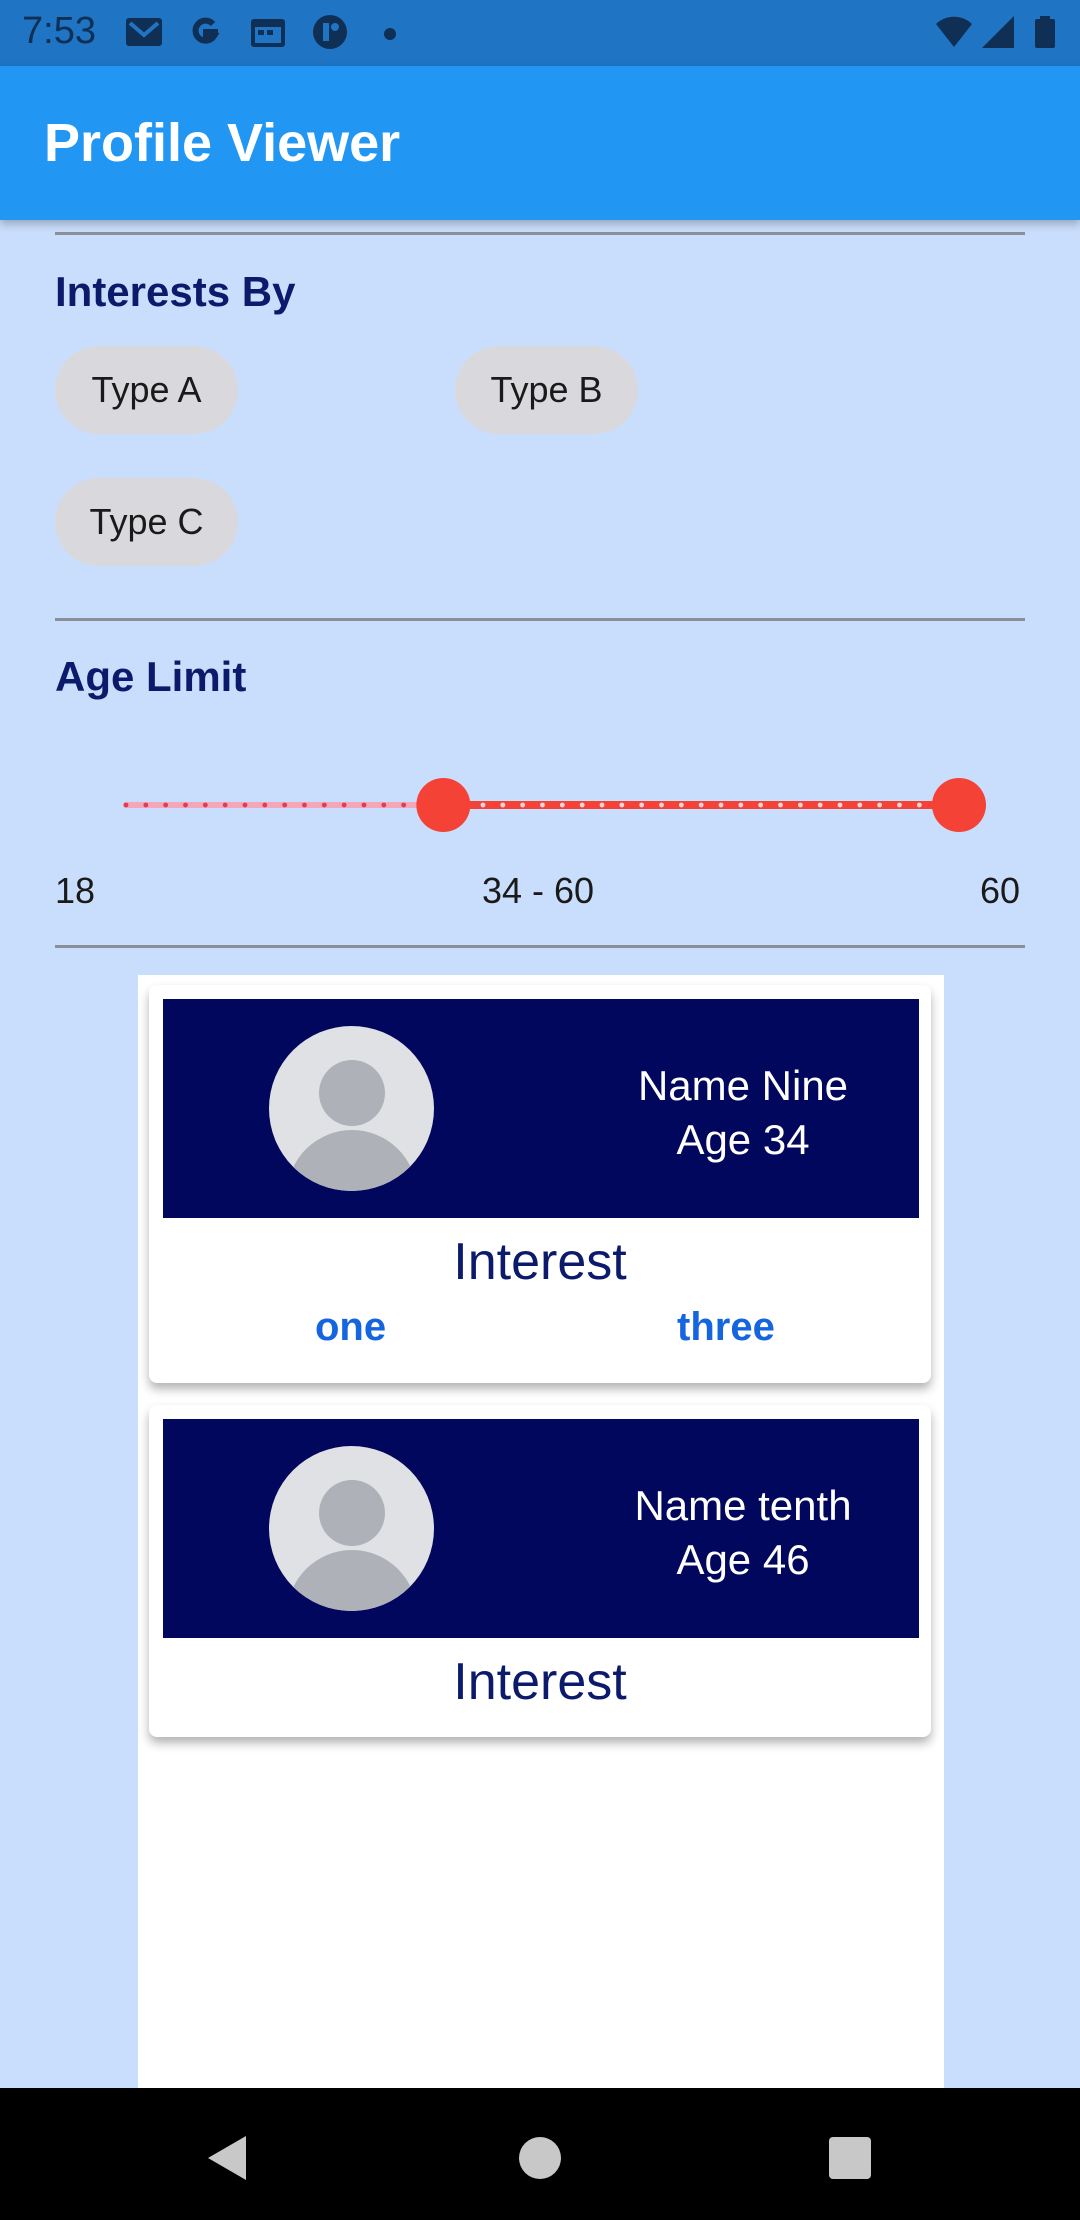 Image resolution: width=1080 pixels, height=2220 pixels. Describe the element at coordinates (743, 1505) in the screenshot. I see `profile-name: Name tenth` at that location.